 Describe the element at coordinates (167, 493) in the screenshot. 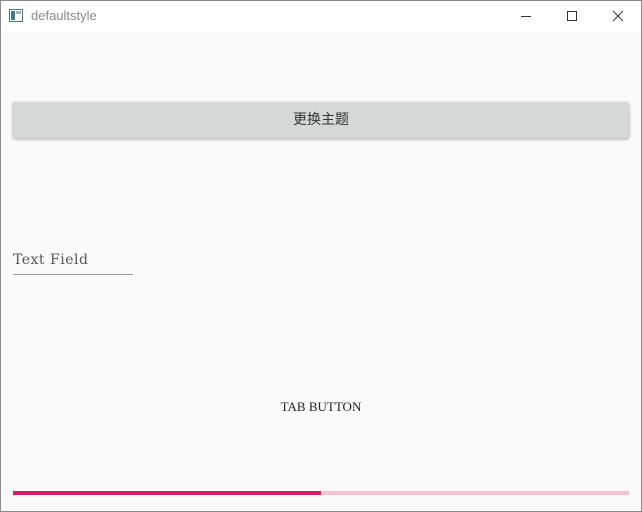

I see `progress-bar-fill` at that location.